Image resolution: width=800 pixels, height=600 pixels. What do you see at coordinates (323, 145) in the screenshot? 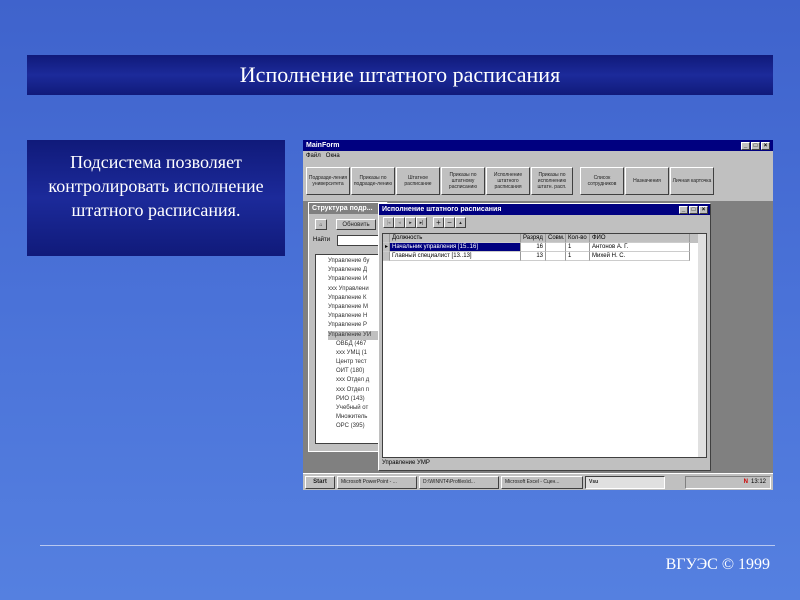
I see `app-title: MainForm` at bounding box center [323, 145].